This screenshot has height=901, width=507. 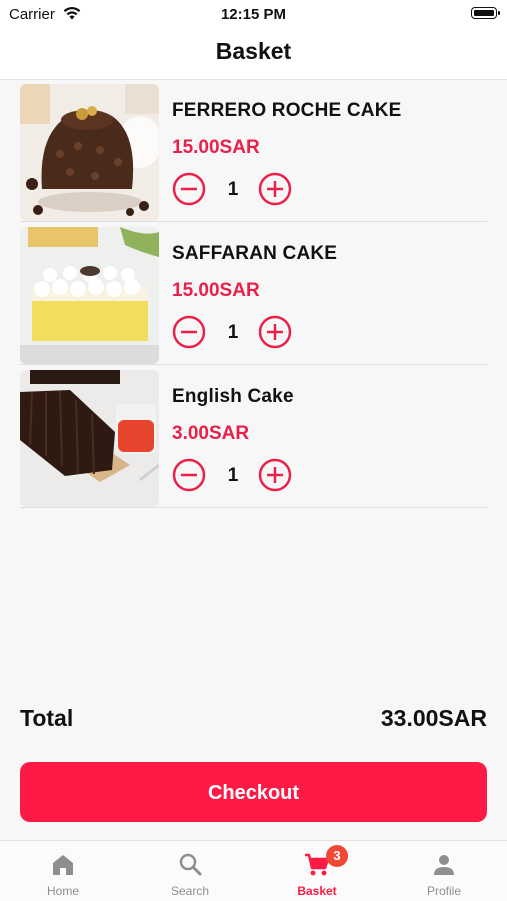 I want to click on tab-basket-label: Basket, so click(x=317, y=891).